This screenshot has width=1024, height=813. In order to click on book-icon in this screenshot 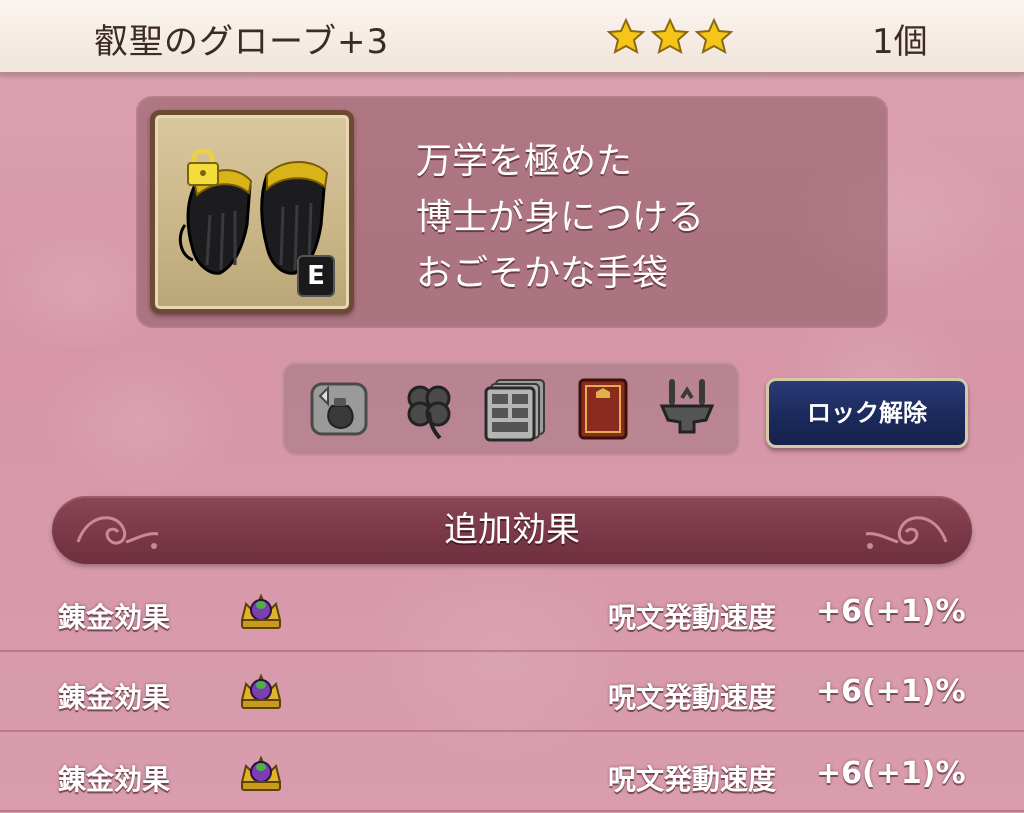, I will do `click(603, 409)`.